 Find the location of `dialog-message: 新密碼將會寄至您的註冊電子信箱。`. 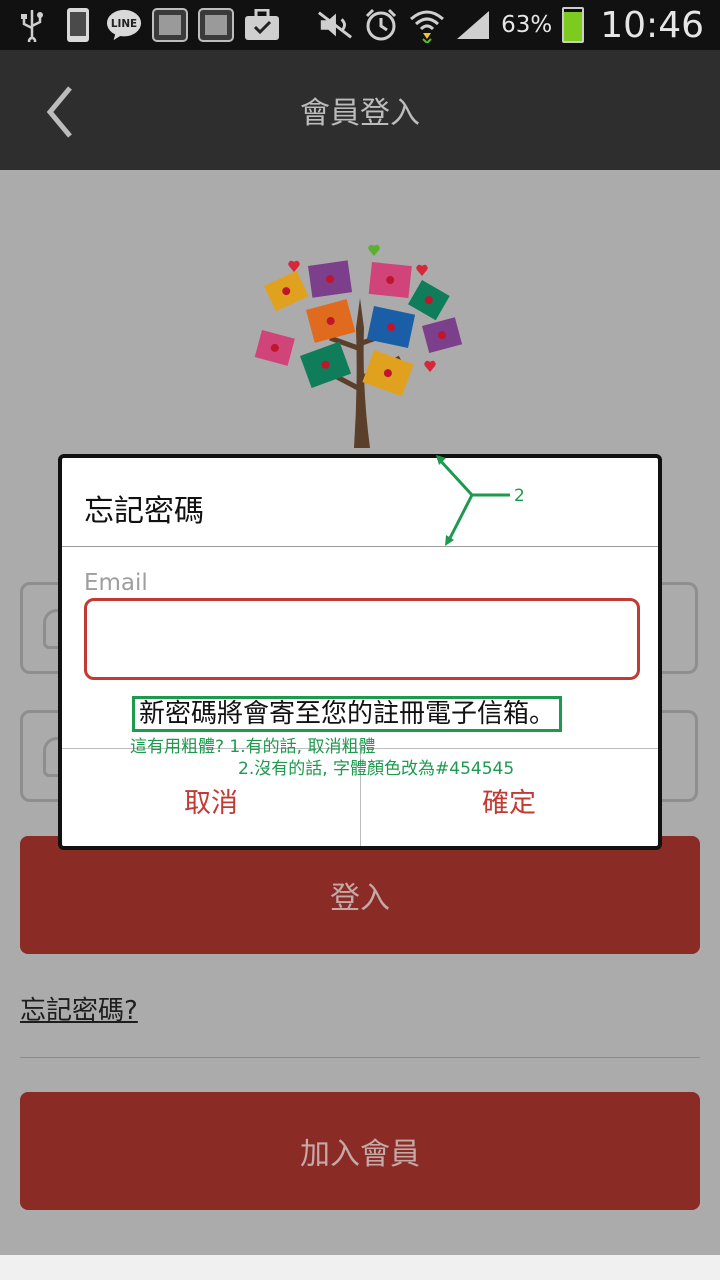

dialog-message: 新密碼將會寄至您的註冊電子信箱。 is located at coordinates (347, 714).